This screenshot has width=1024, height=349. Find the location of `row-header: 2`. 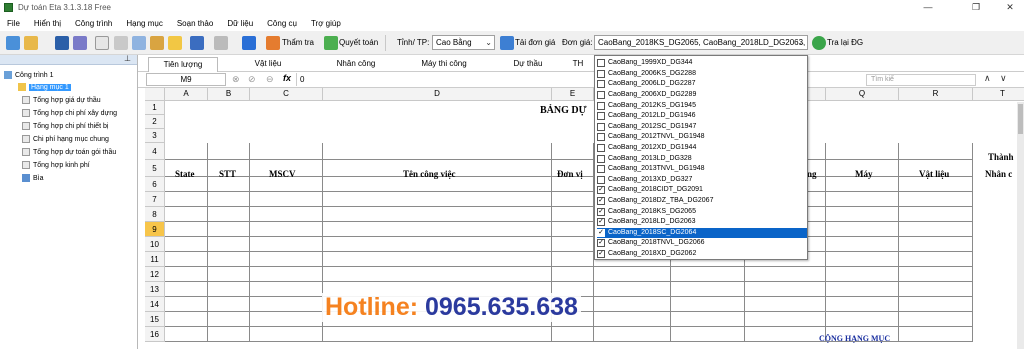

row-header: 2 is located at coordinates (155, 122).